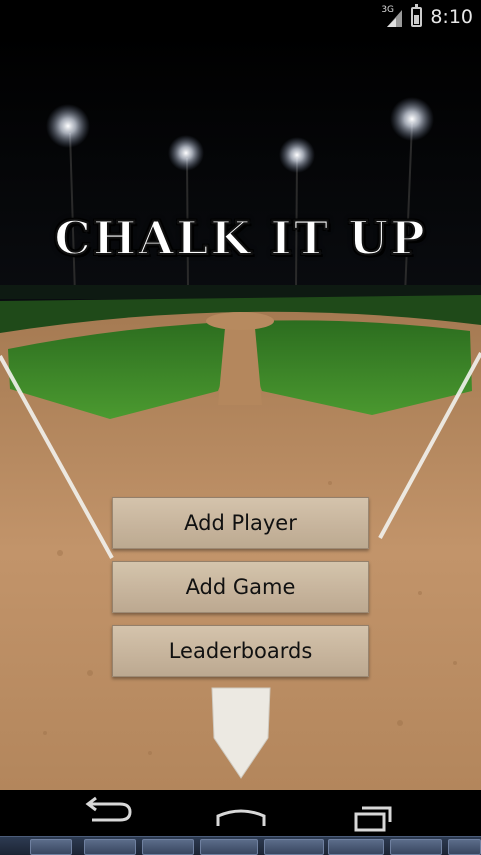  I want to click on recents-icon, so click(375, 813).